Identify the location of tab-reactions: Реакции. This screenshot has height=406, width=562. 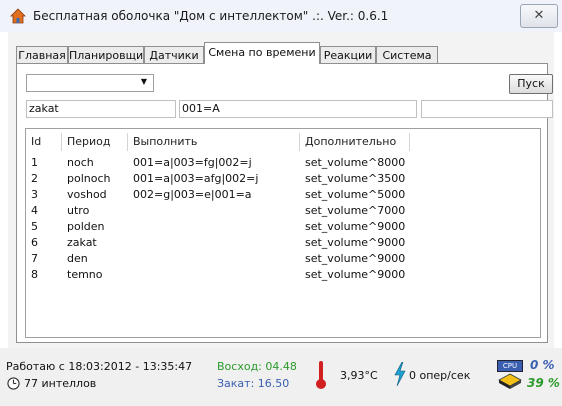
(348, 54).